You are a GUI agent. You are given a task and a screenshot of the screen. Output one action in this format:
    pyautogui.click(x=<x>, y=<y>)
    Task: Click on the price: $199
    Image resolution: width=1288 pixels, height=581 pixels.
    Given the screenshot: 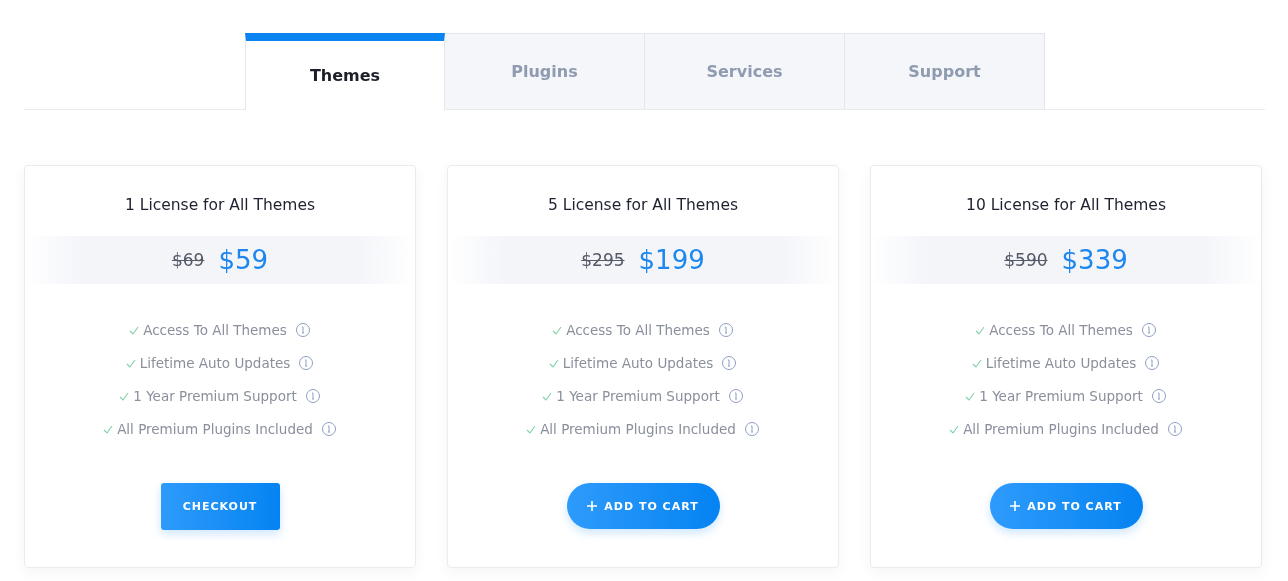 What is the action you would take?
    pyautogui.click(x=671, y=260)
    